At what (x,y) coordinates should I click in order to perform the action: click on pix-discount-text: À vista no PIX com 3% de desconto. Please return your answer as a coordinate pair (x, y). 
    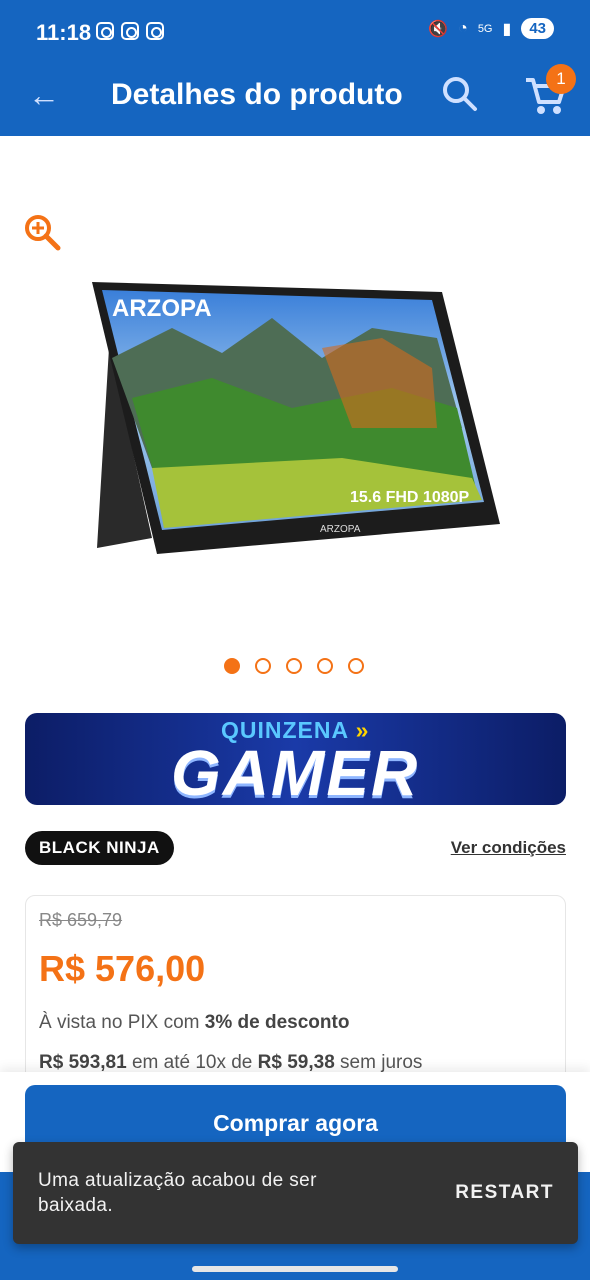
    Looking at the image, I should click on (194, 1022).